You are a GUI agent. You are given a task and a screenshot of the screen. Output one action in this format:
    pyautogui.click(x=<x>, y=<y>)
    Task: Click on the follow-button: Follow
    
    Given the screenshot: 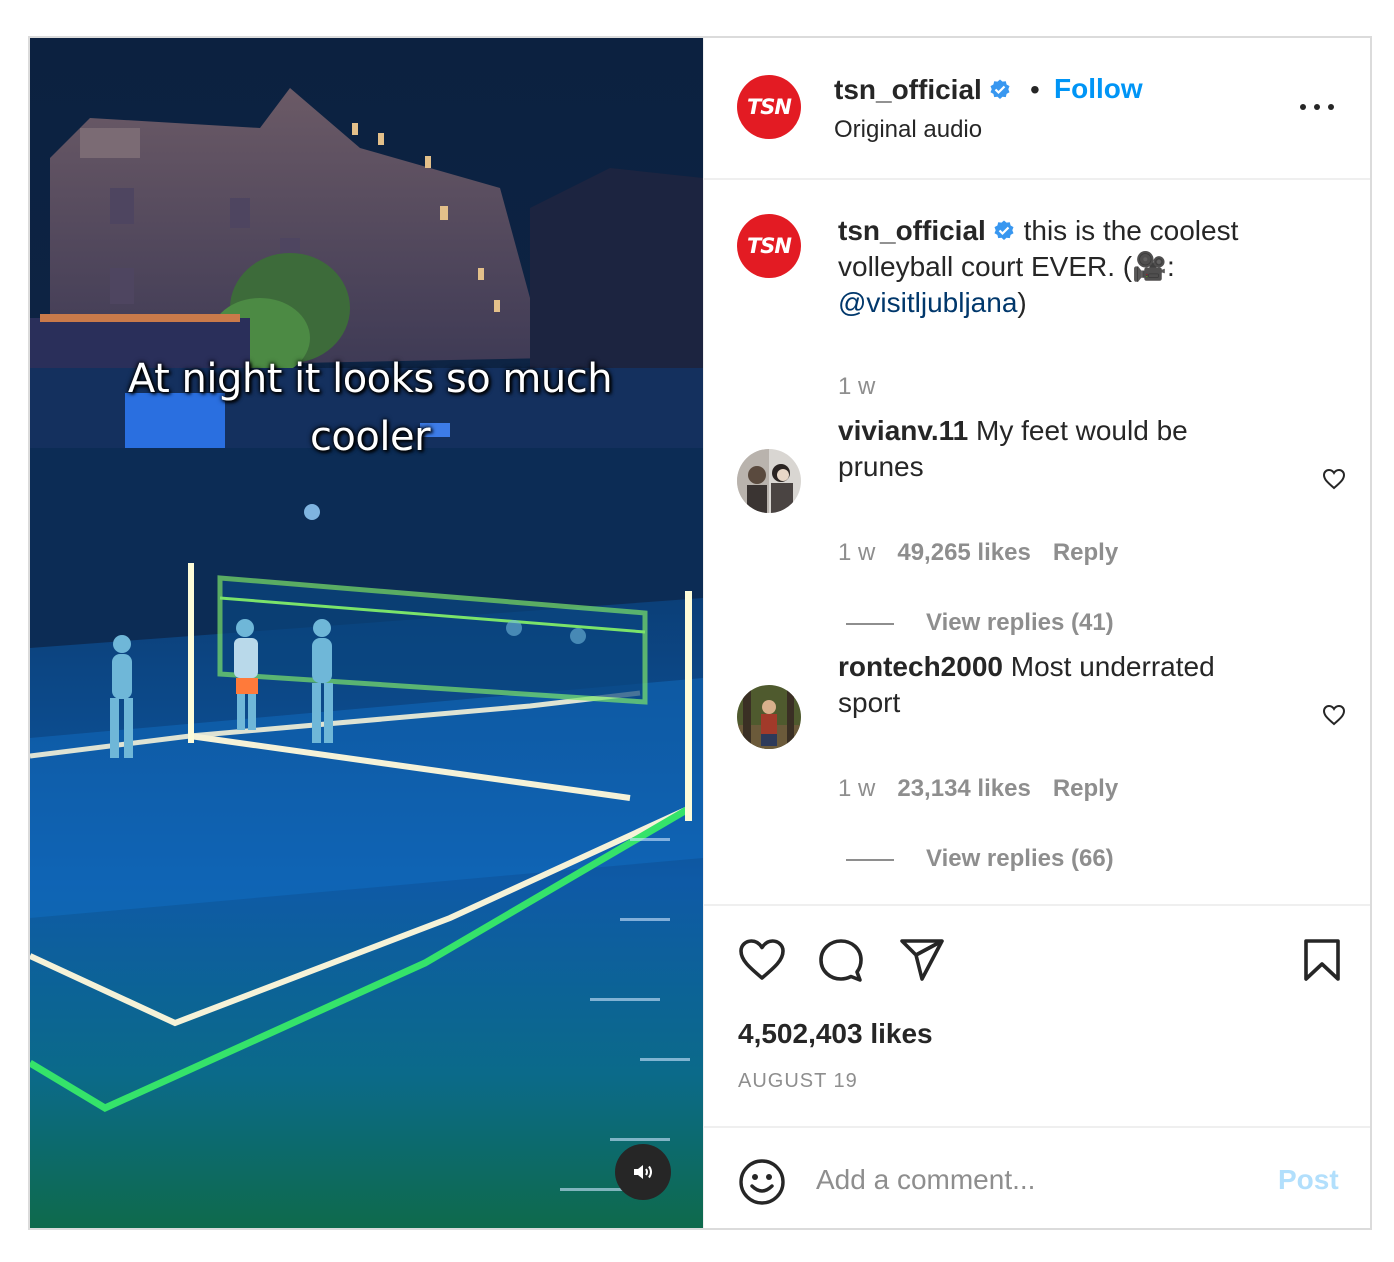 What is the action you would take?
    pyautogui.click(x=1098, y=89)
    